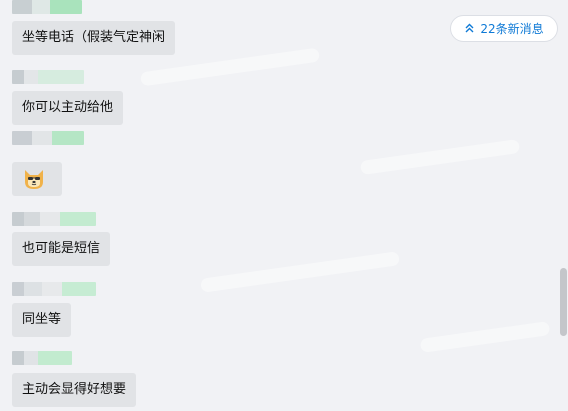 Image resolution: width=568 pixels, height=411 pixels. I want to click on new-messages-button: 22条新消息, so click(504, 28).